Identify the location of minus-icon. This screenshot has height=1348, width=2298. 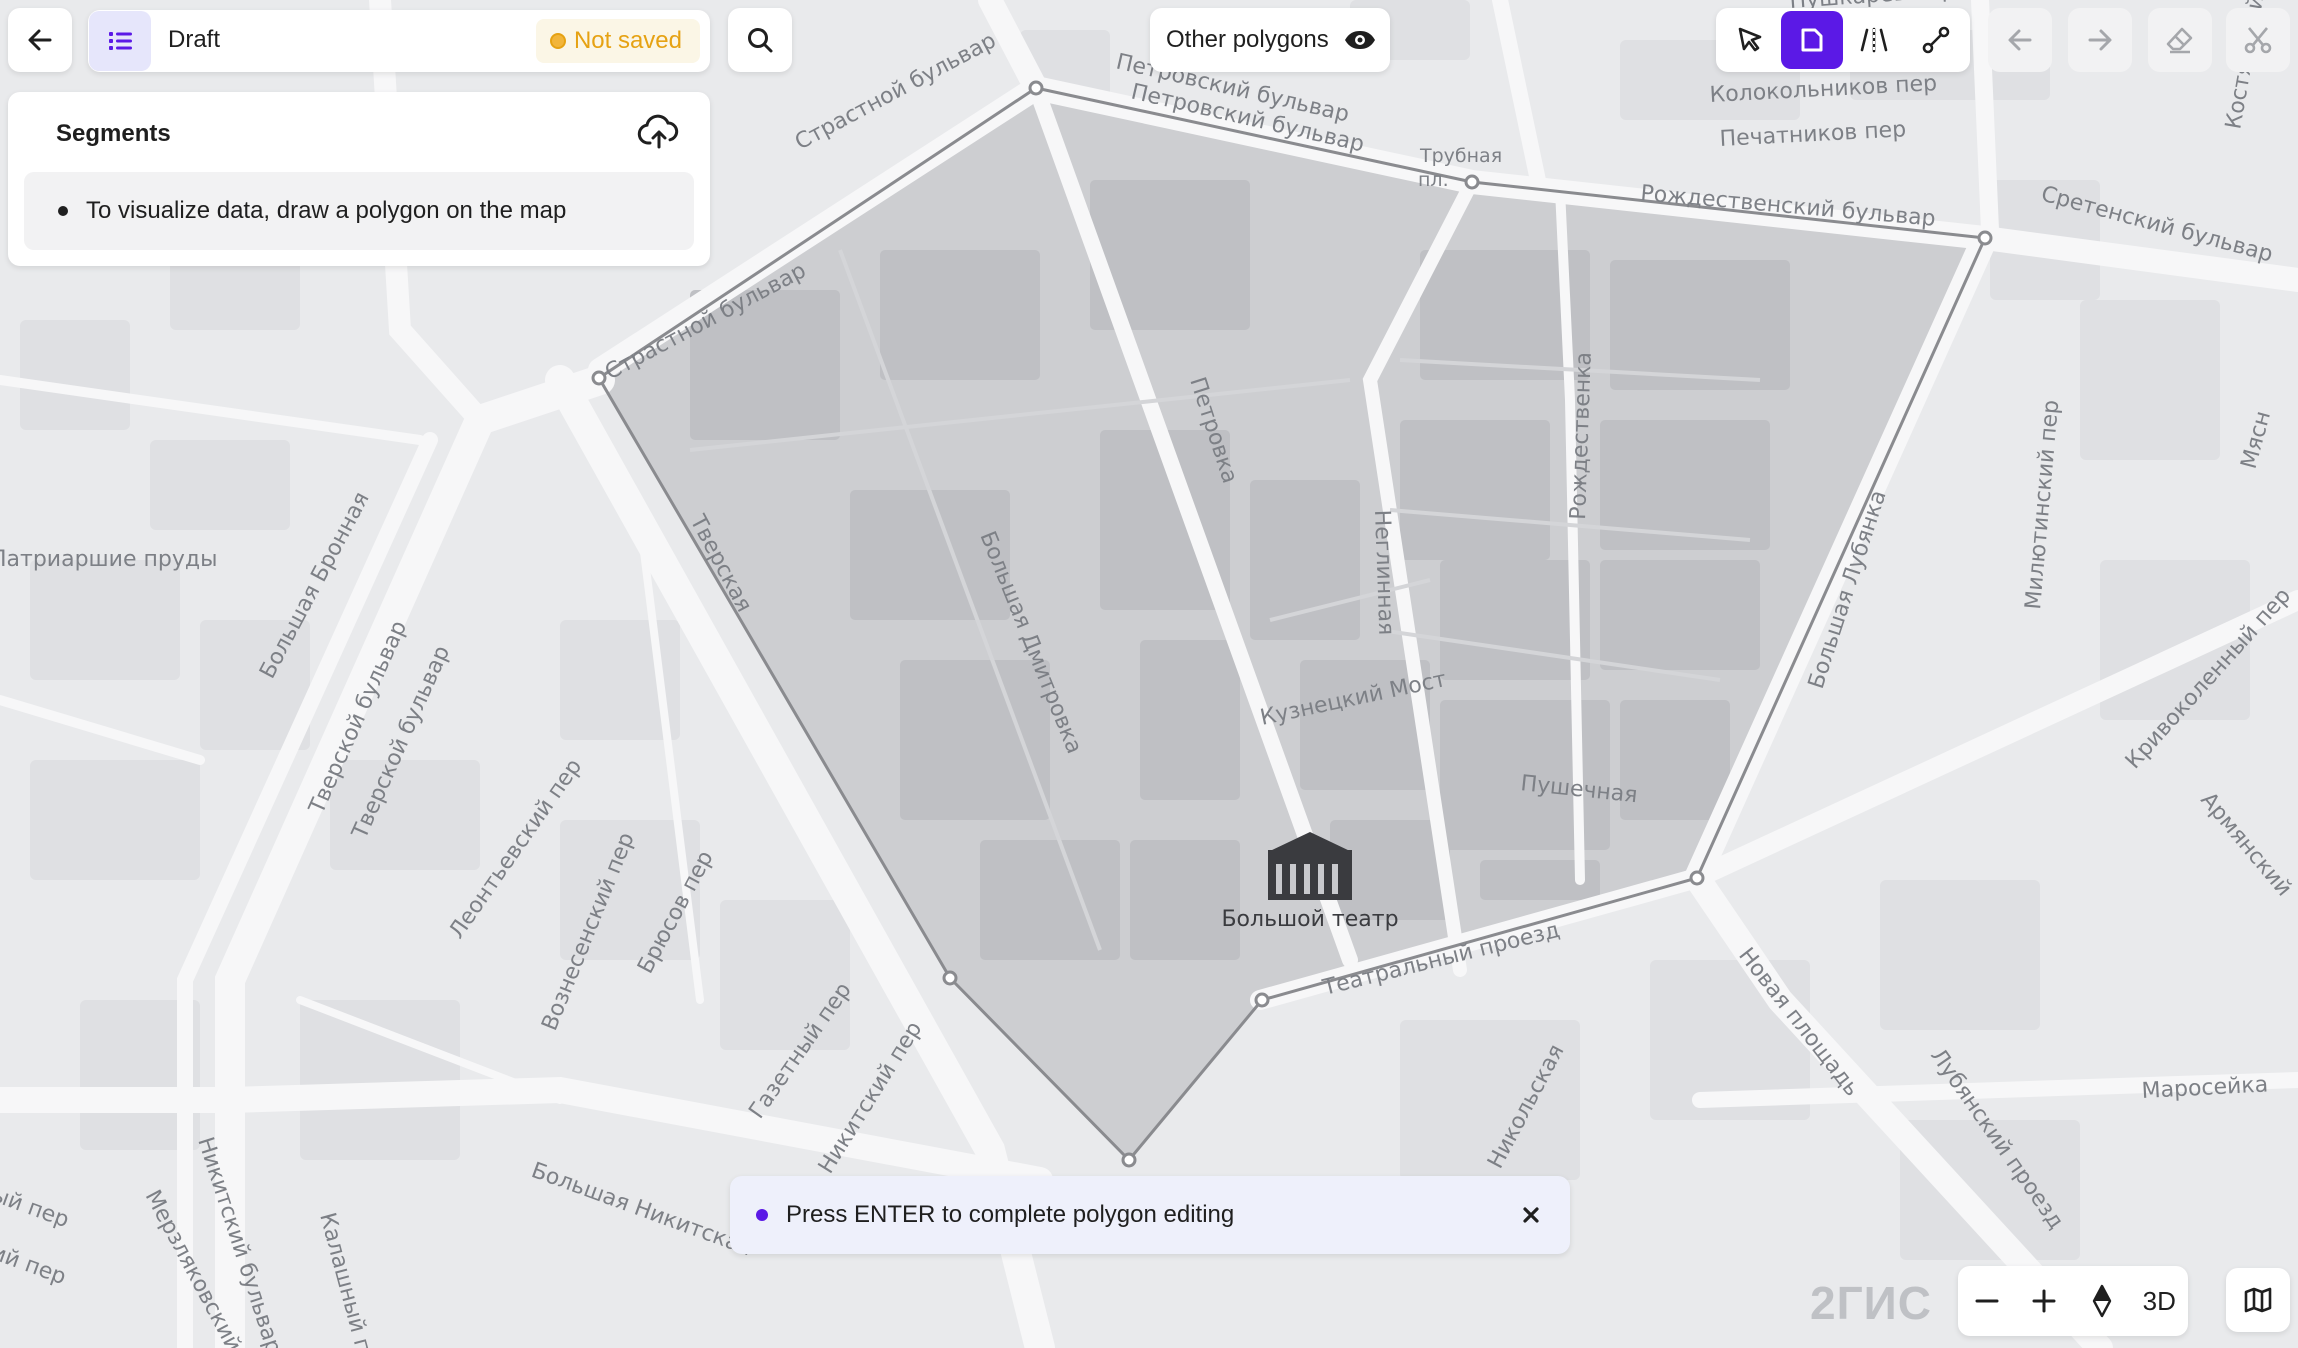
(1987, 1301).